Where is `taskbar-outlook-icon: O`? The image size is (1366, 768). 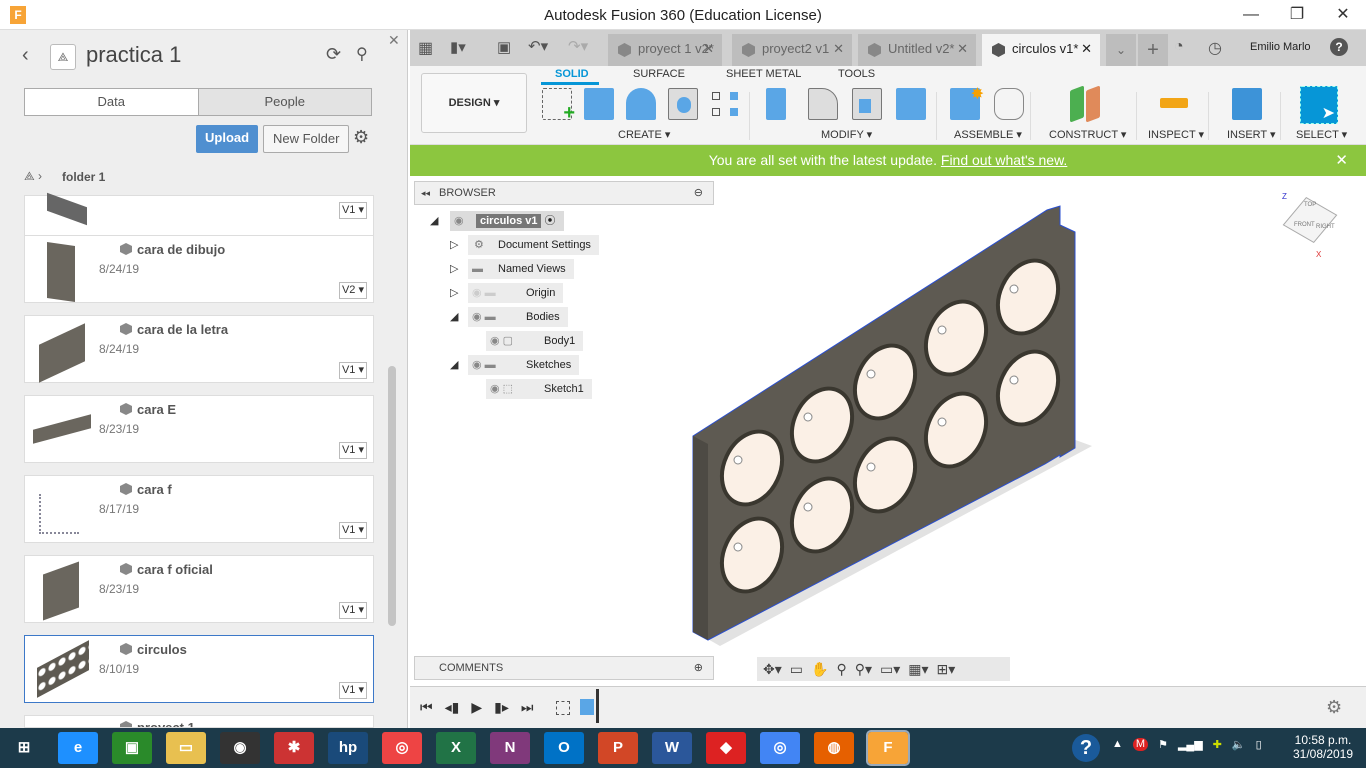 taskbar-outlook-icon: O is located at coordinates (564, 748).